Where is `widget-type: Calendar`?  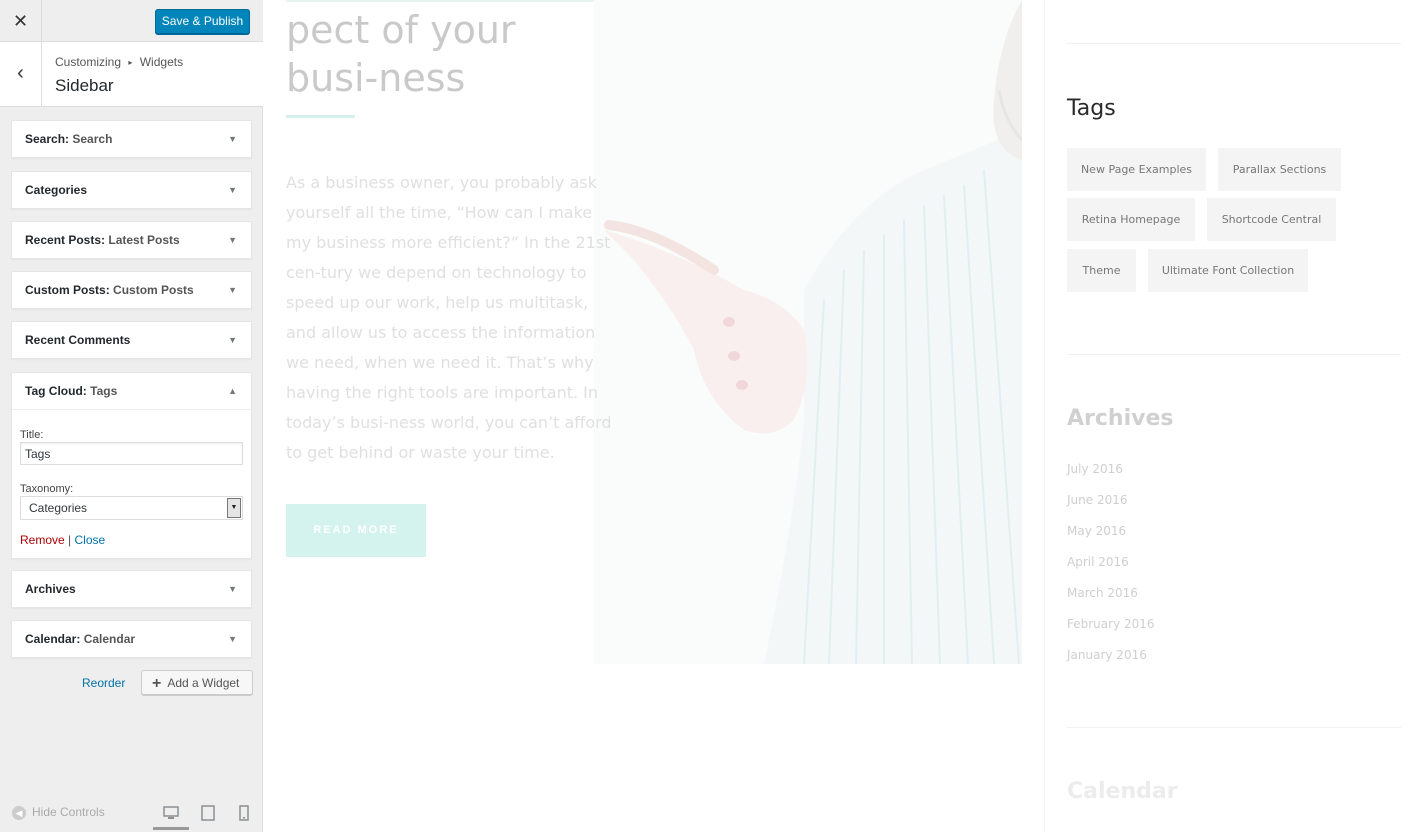
widget-type: Calendar is located at coordinates (51, 639).